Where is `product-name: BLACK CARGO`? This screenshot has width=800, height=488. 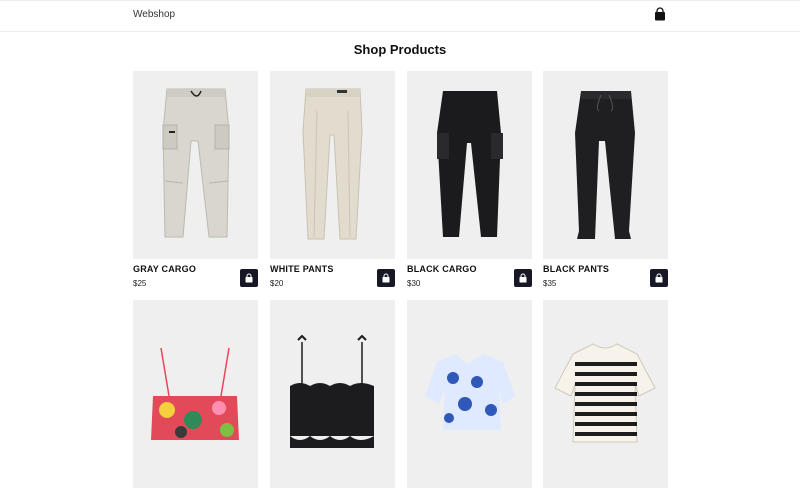 product-name: BLACK CARGO is located at coordinates (442, 269).